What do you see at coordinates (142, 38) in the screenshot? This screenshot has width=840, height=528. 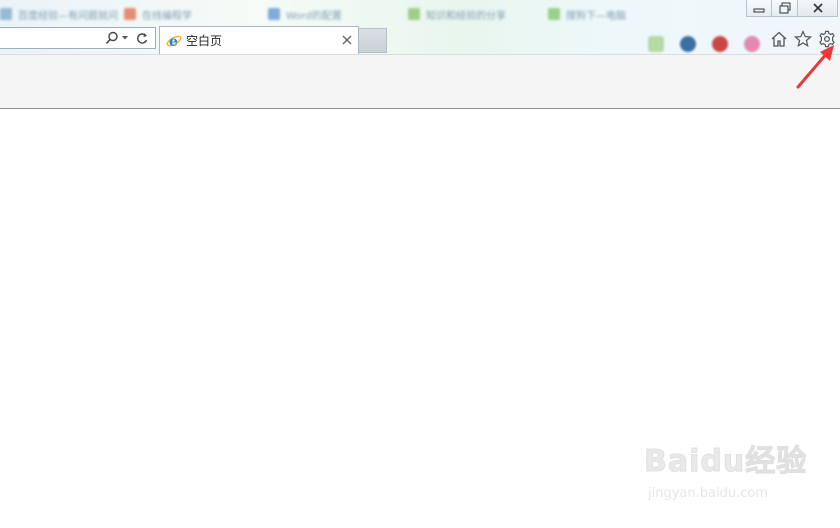 I see `refresh-icon` at bounding box center [142, 38].